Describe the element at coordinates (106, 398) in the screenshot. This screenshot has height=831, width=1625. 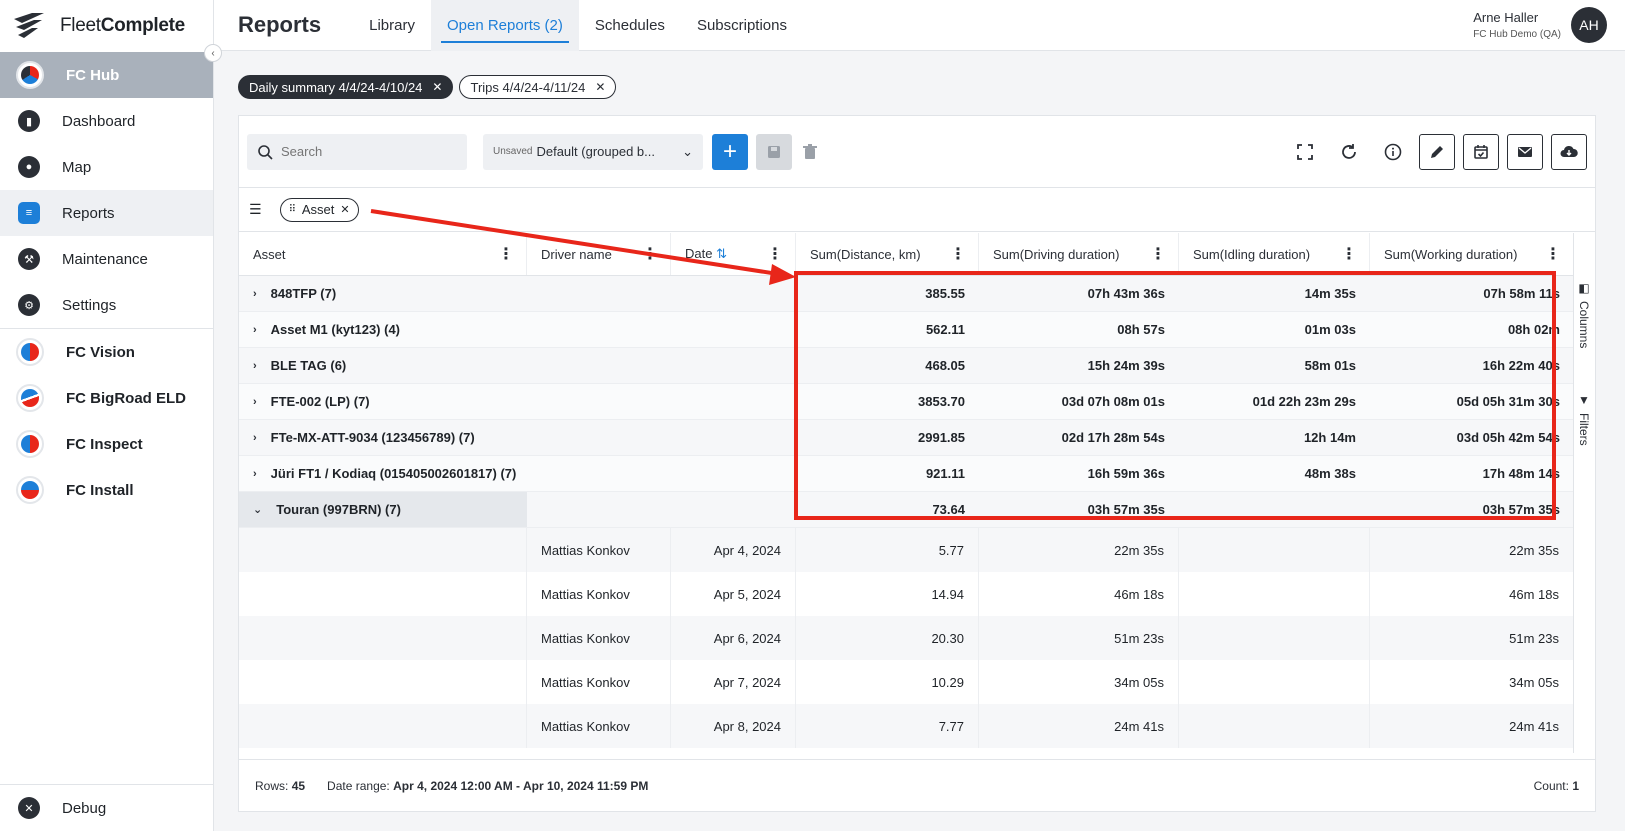
I see `nav-fc-bigroad-eld: FC BigRoad ELD` at that location.